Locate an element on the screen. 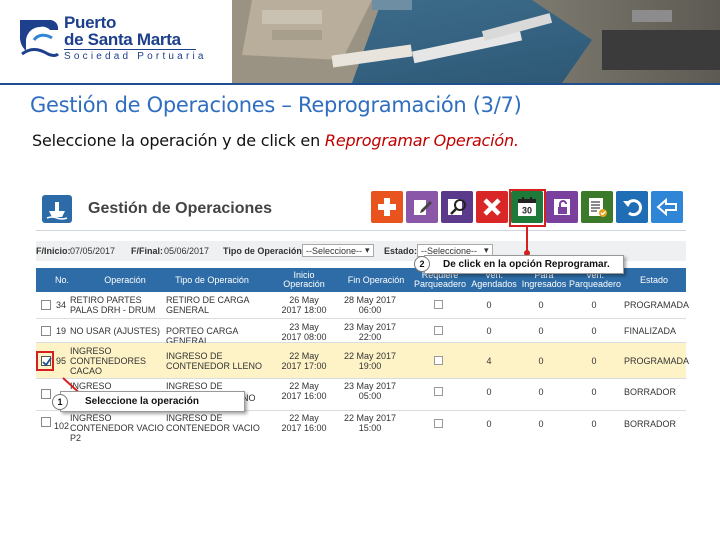  back-button is located at coordinates (667, 207).